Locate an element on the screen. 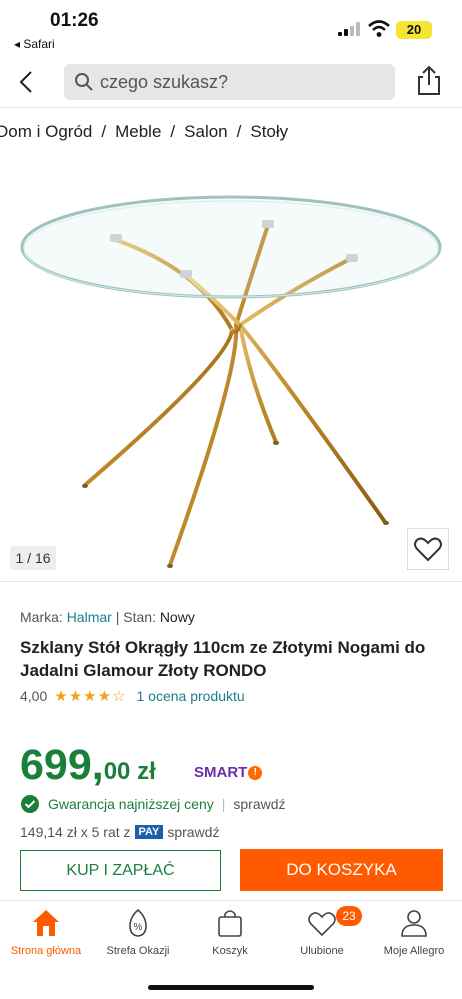 The width and height of the screenshot is (462, 999). smart-info-icon: ! is located at coordinates (255, 772).